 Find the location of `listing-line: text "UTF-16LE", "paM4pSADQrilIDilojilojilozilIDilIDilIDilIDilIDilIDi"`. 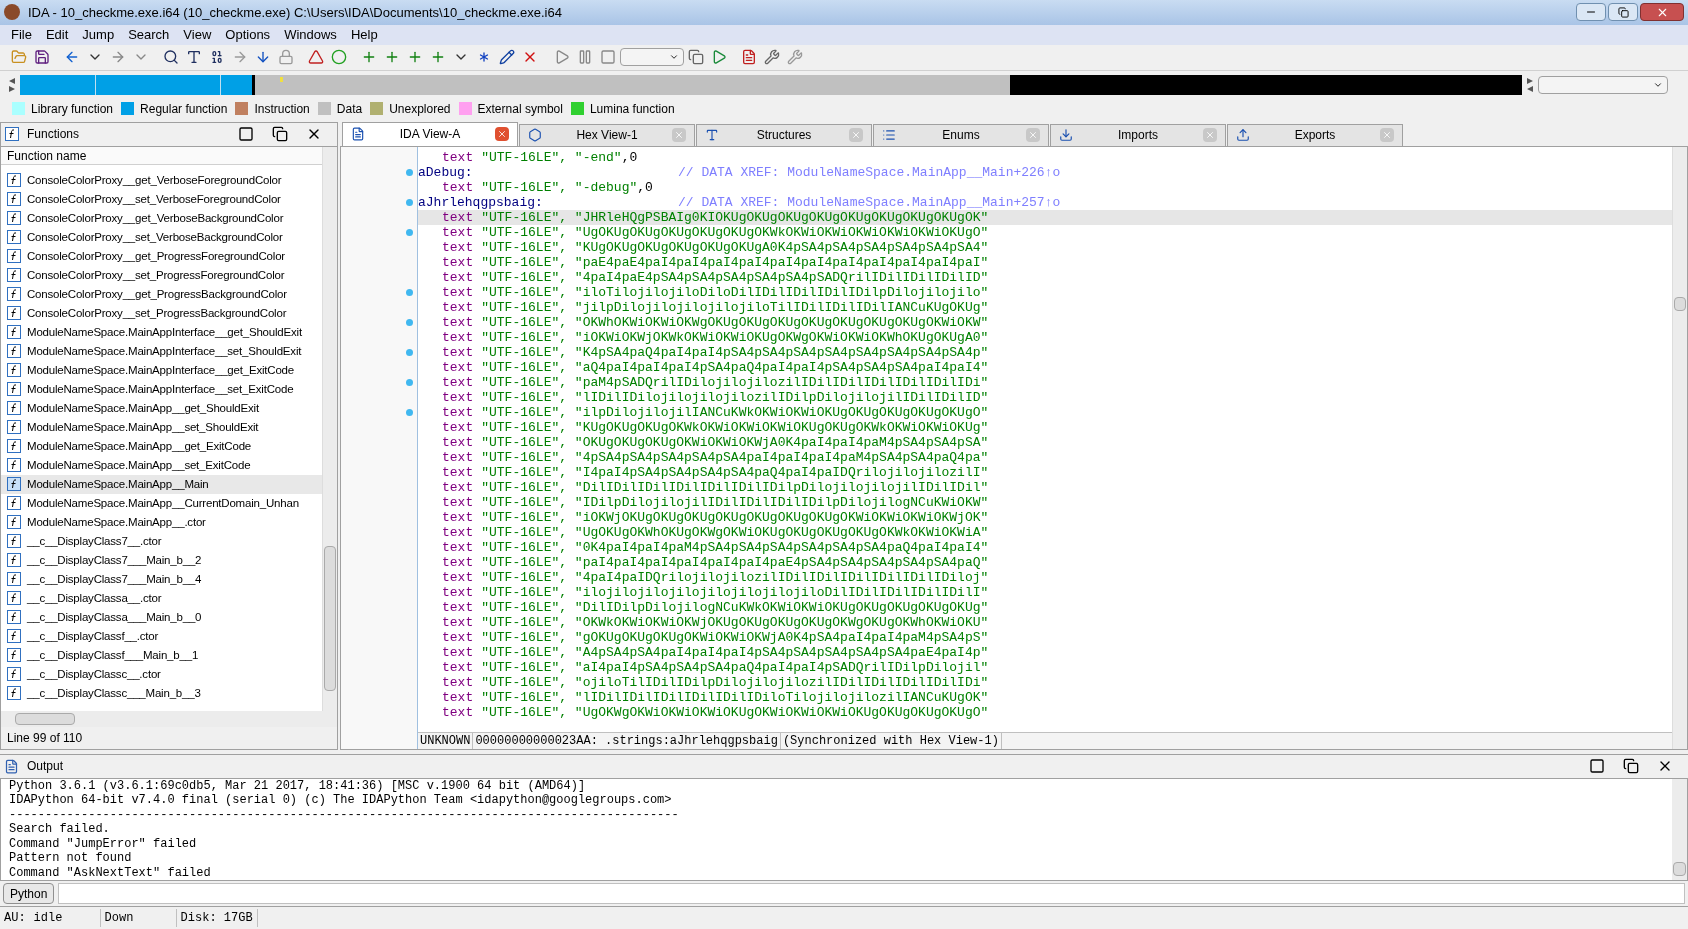

listing-line: text "UTF-16LE", "paM4pSADQrilIDilojilojilozilIDilIDilIDilIDilIDilIDi" is located at coordinates (1045, 382).